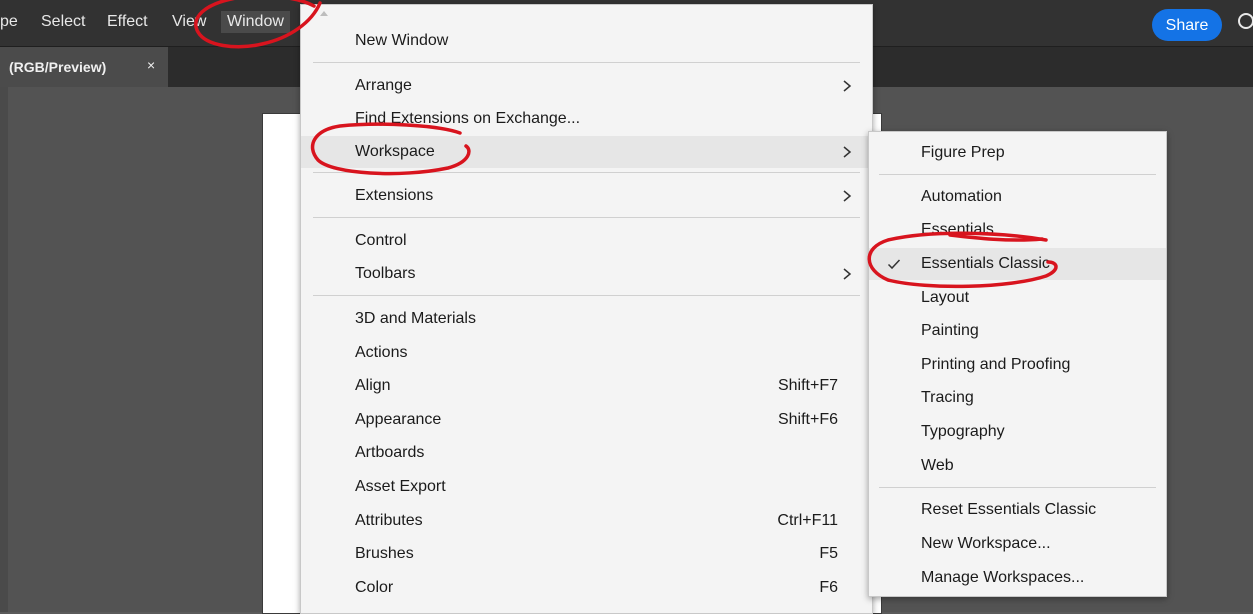  Describe the element at coordinates (586, 274) in the screenshot. I see `menu-item-toolbars: Toolbars` at that location.